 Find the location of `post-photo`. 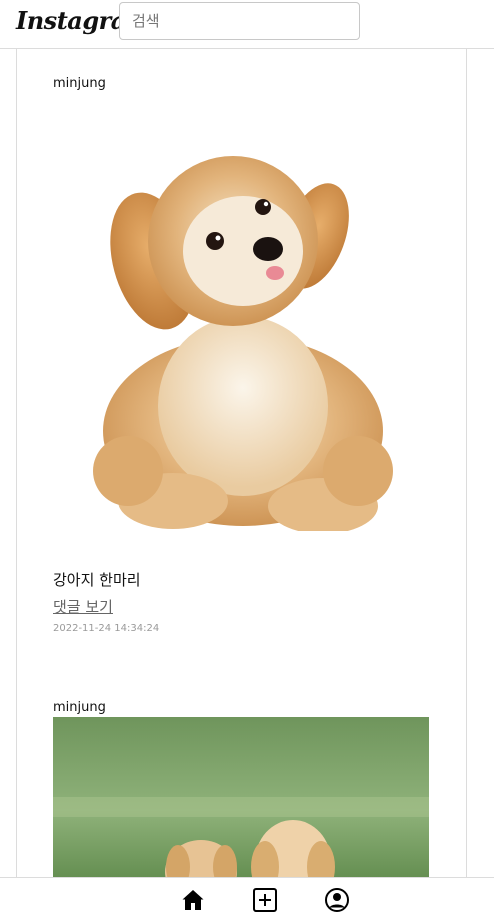

post-photo is located at coordinates (241, 797).